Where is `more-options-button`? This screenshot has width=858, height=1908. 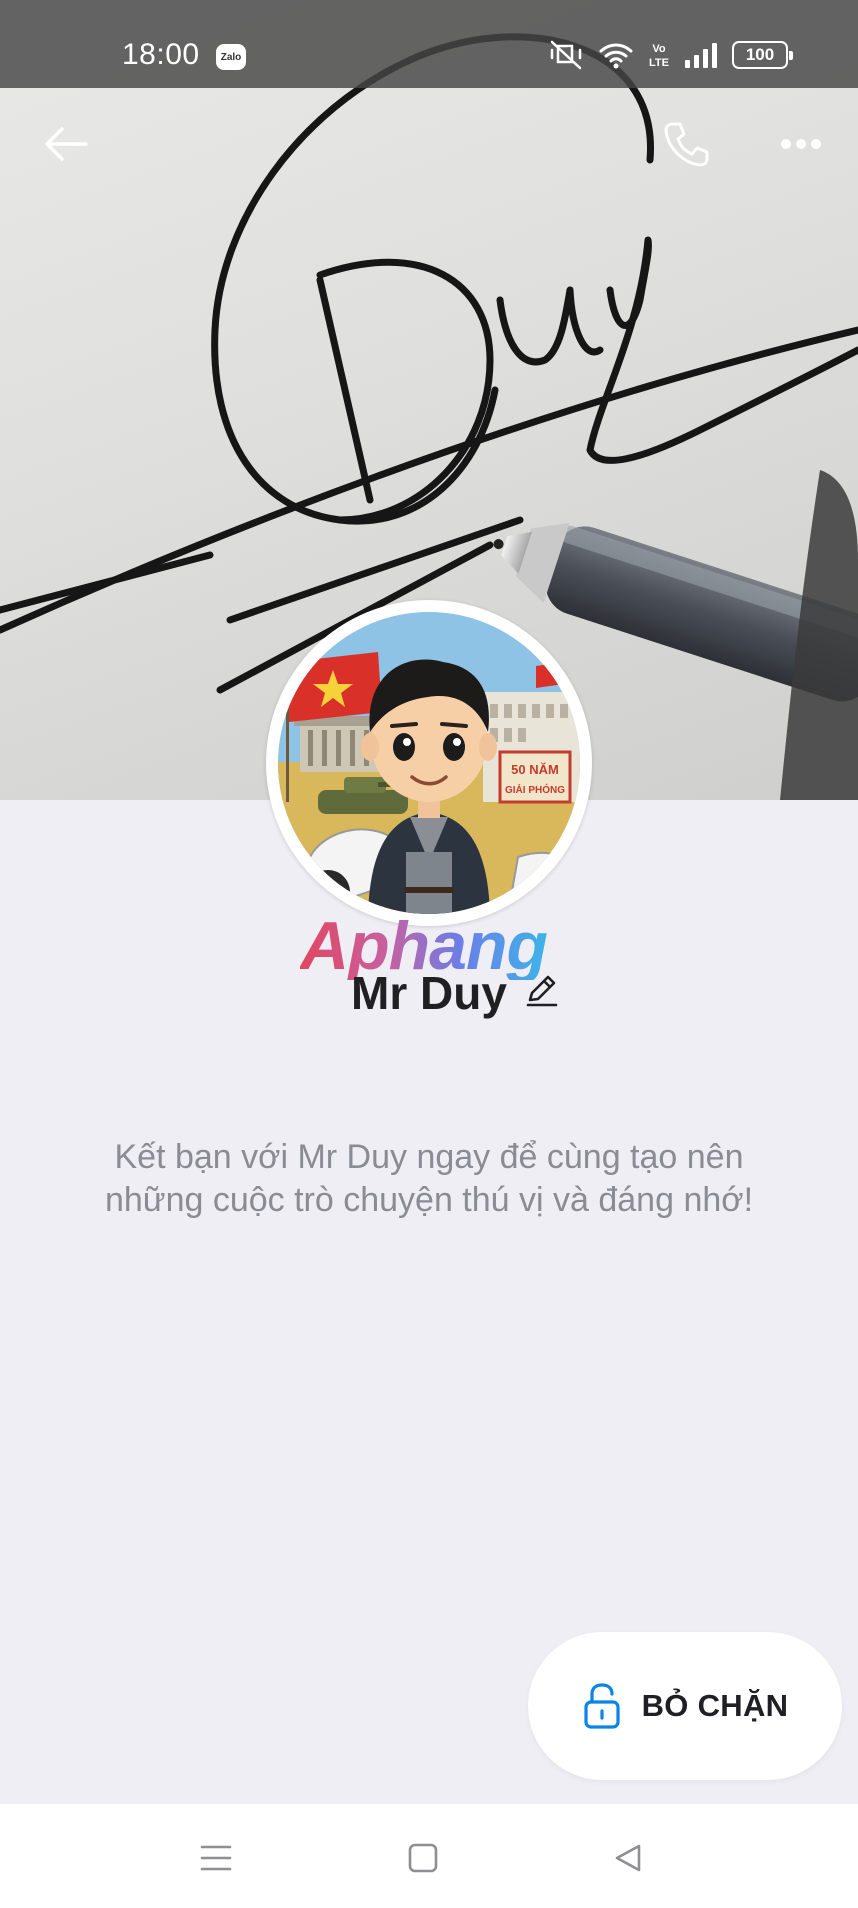 more-options-button is located at coordinates (801, 144).